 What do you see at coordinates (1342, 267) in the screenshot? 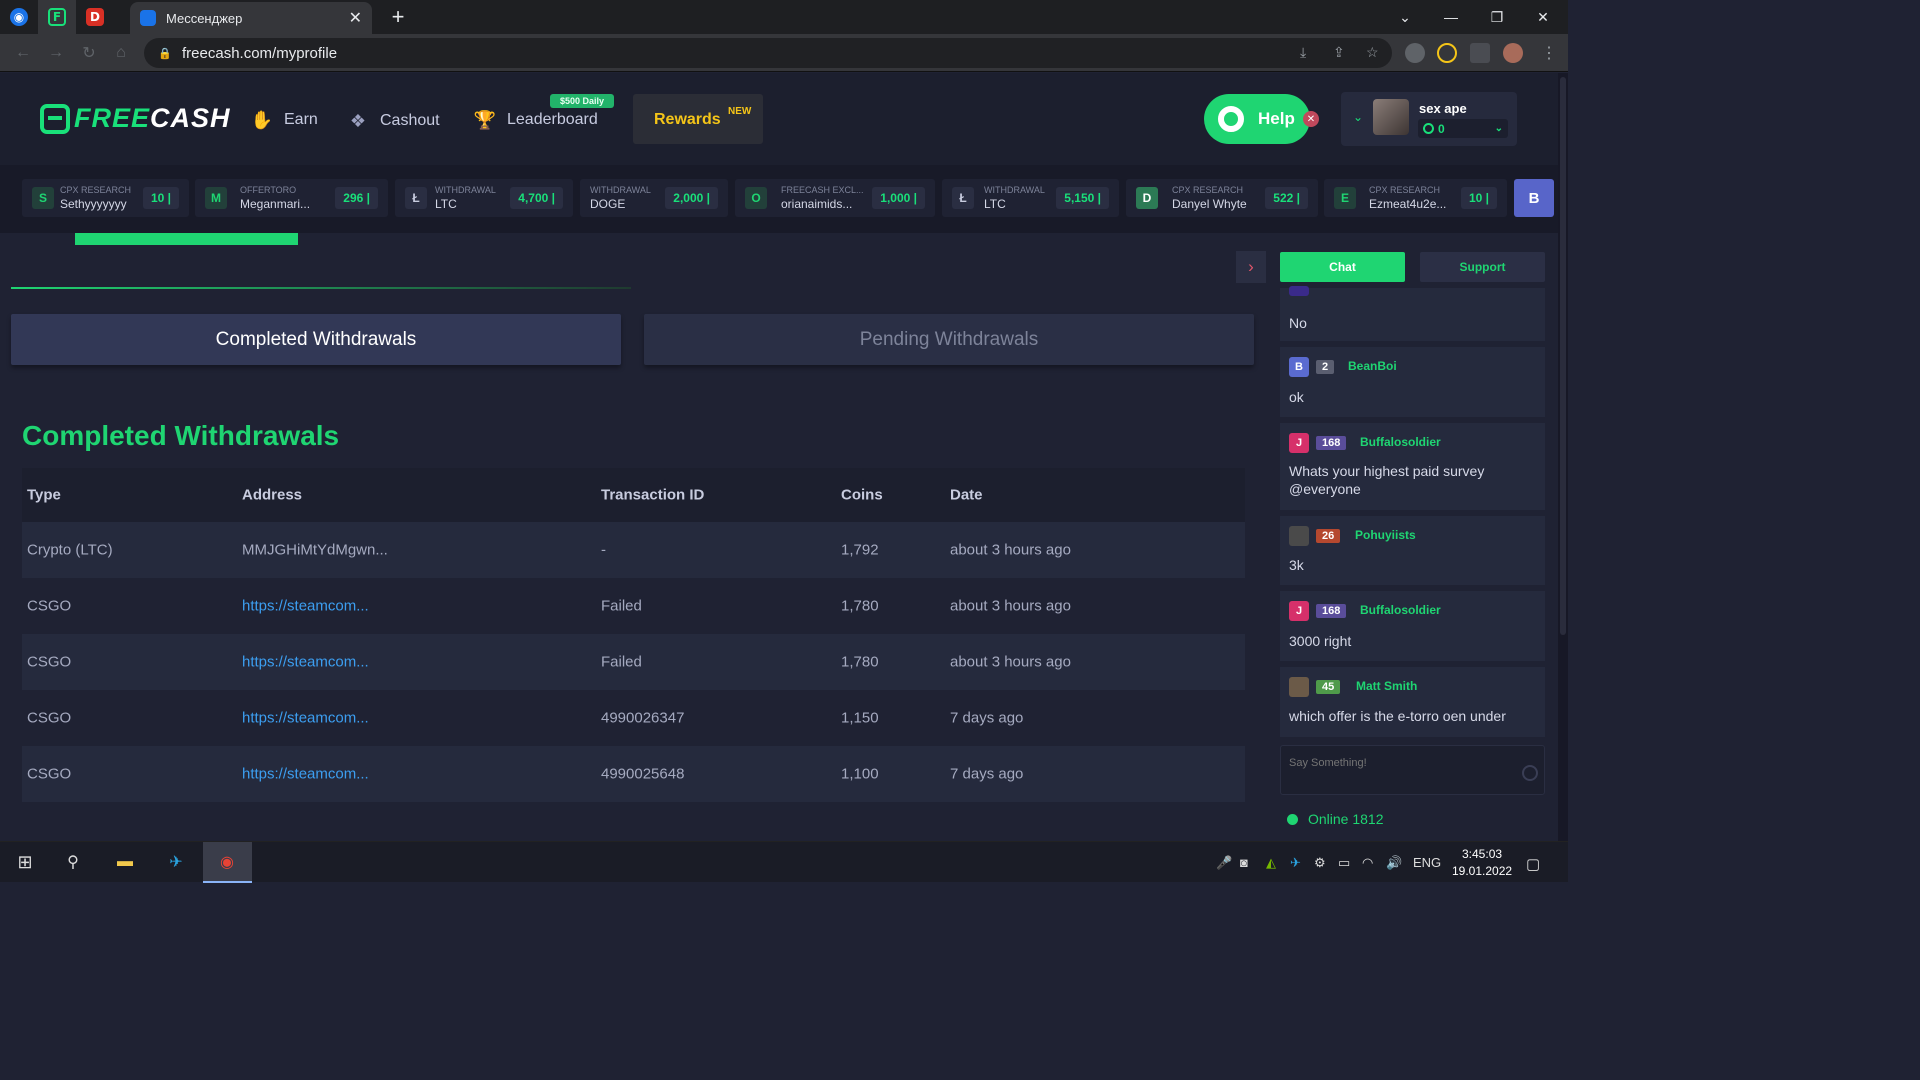
I see `chat-tab-button: Chat` at bounding box center [1342, 267].